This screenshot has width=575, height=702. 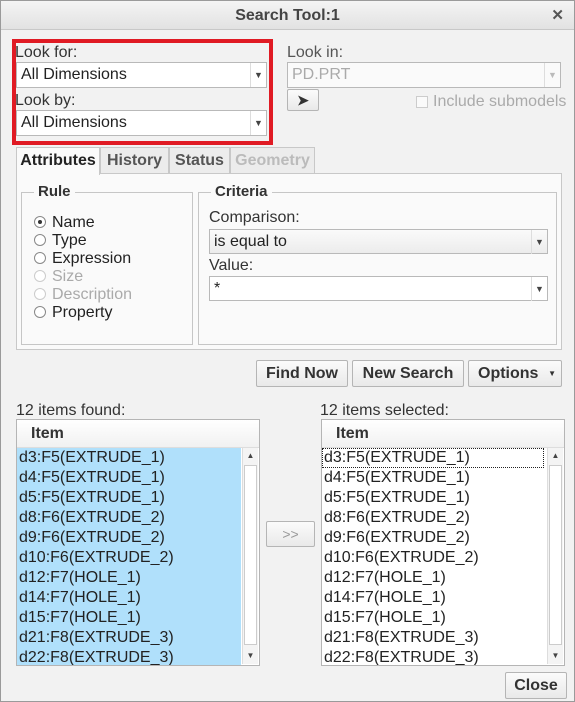 What do you see at coordinates (557, 15) in the screenshot?
I see `close-icon: ✕` at bounding box center [557, 15].